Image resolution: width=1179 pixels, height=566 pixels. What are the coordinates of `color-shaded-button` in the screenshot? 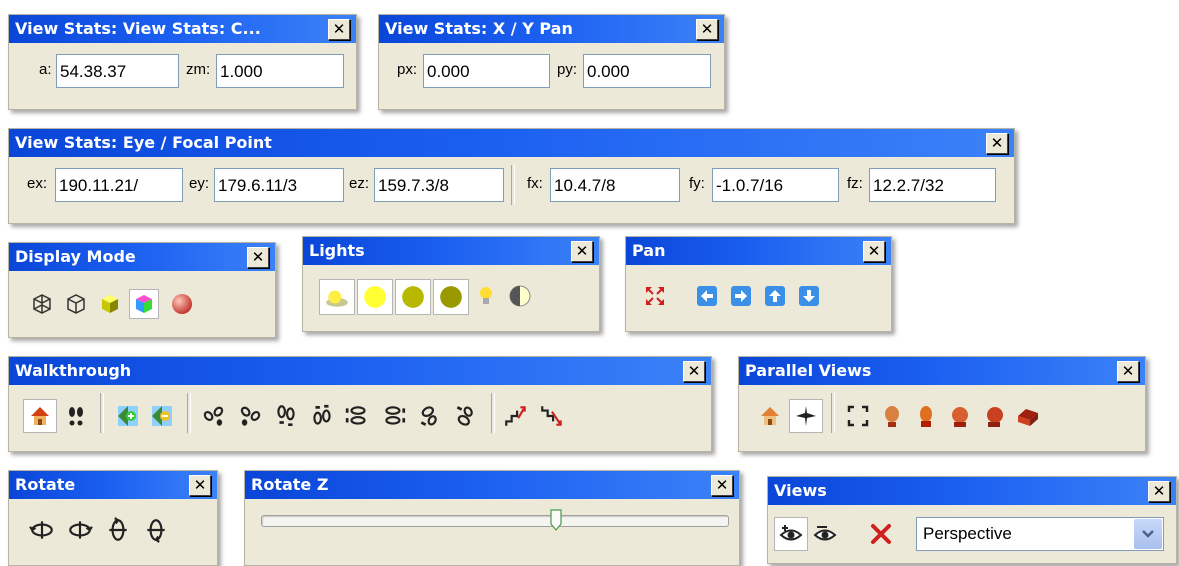 It's located at (144, 304).